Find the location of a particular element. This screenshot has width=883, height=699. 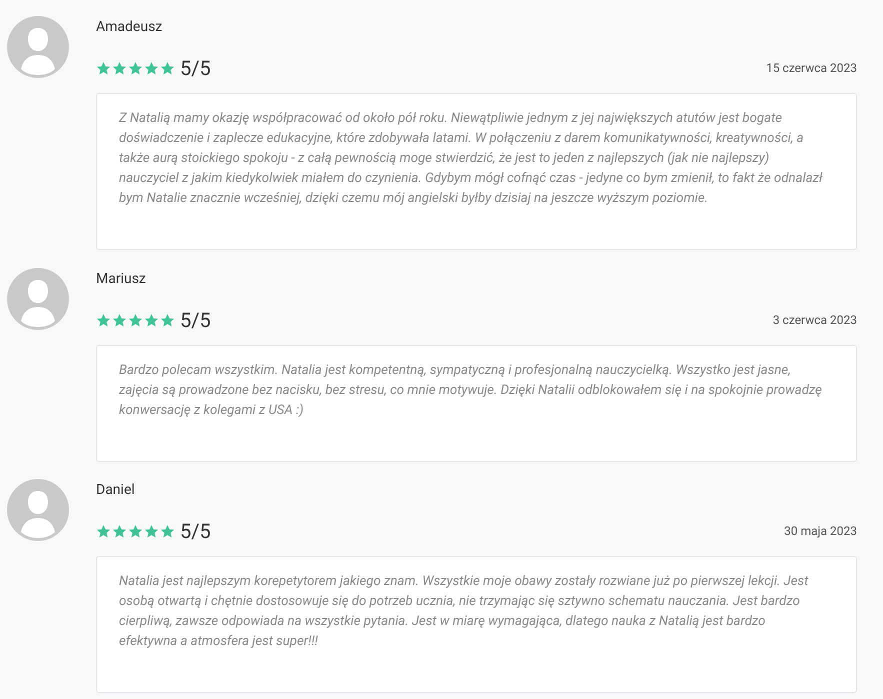

review-date: 30 maja 2023 is located at coordinates (820, 531).